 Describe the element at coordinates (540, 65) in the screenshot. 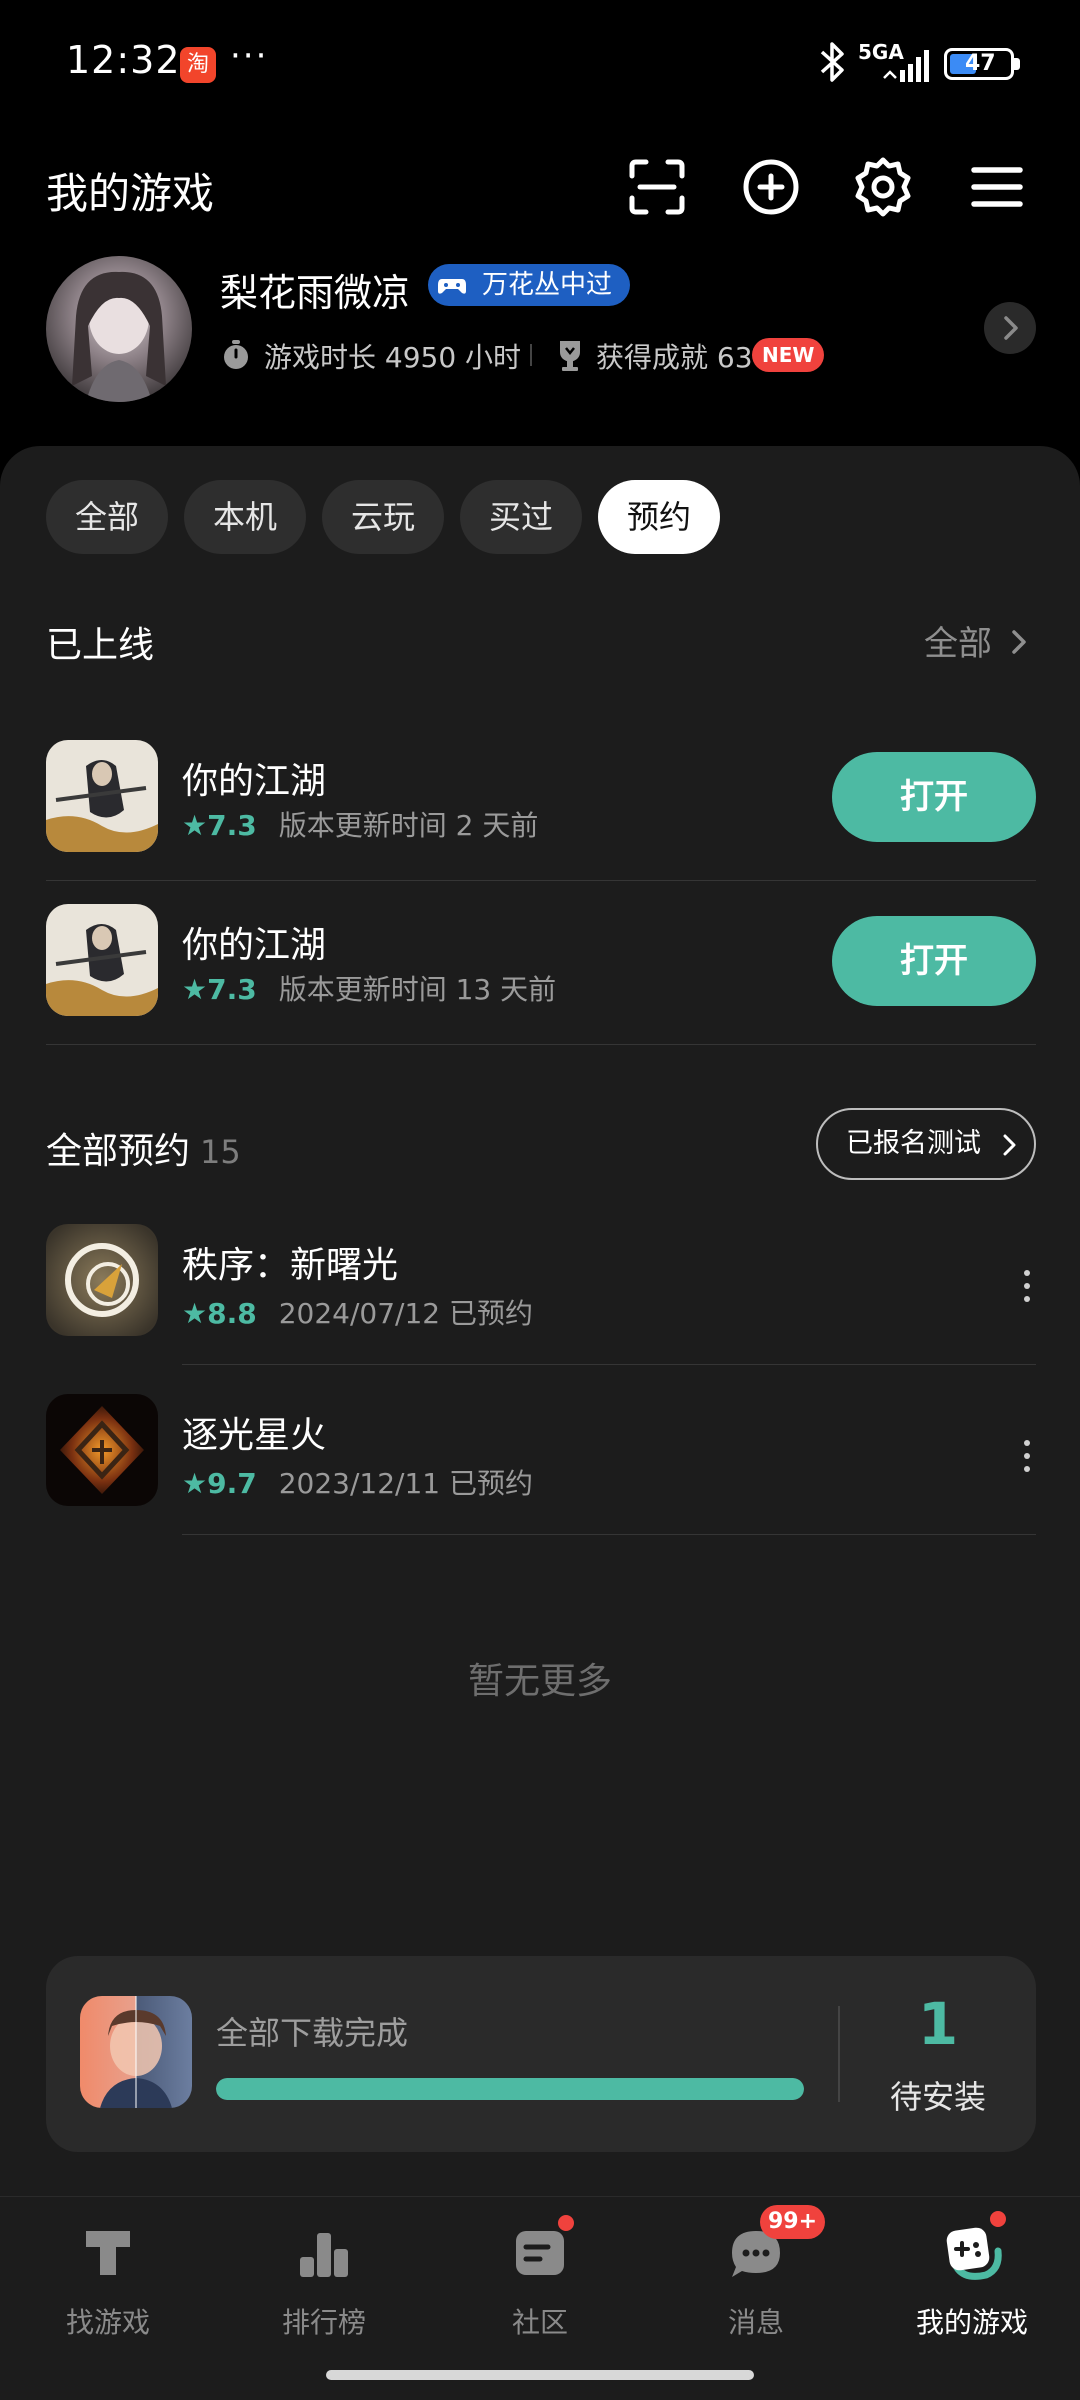

I see `status-bar: 12:32 淘 ··· 5GA 47` at that location.